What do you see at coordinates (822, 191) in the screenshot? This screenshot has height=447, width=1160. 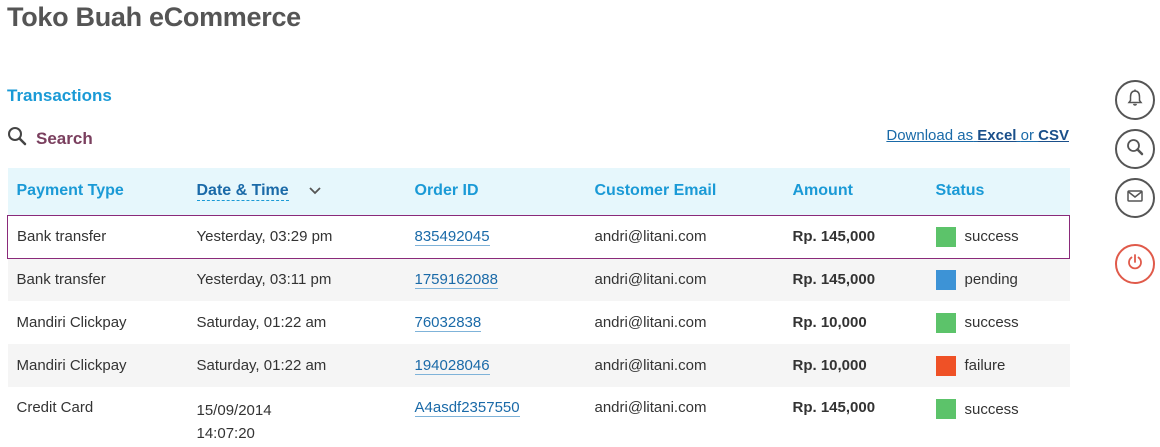 I see `header-amount: Amount` at bounding box center [822, 191].